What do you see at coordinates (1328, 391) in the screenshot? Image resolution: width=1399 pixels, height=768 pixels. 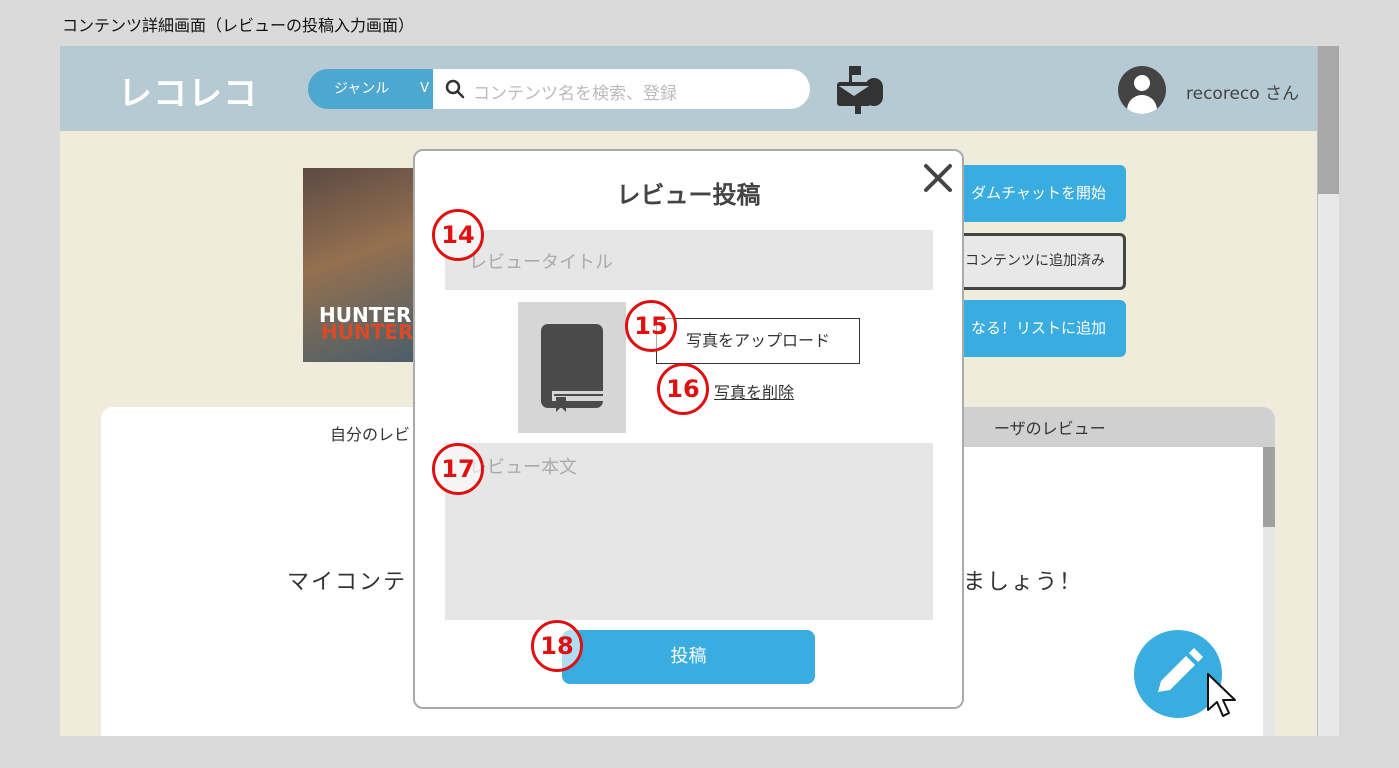 I see `page-scrollbar` at bounding box center [1328, 391].